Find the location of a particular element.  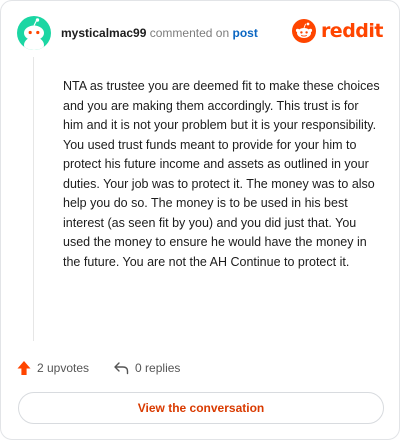

username-link: mysticalmac99 is located at coordinates (103, 33).